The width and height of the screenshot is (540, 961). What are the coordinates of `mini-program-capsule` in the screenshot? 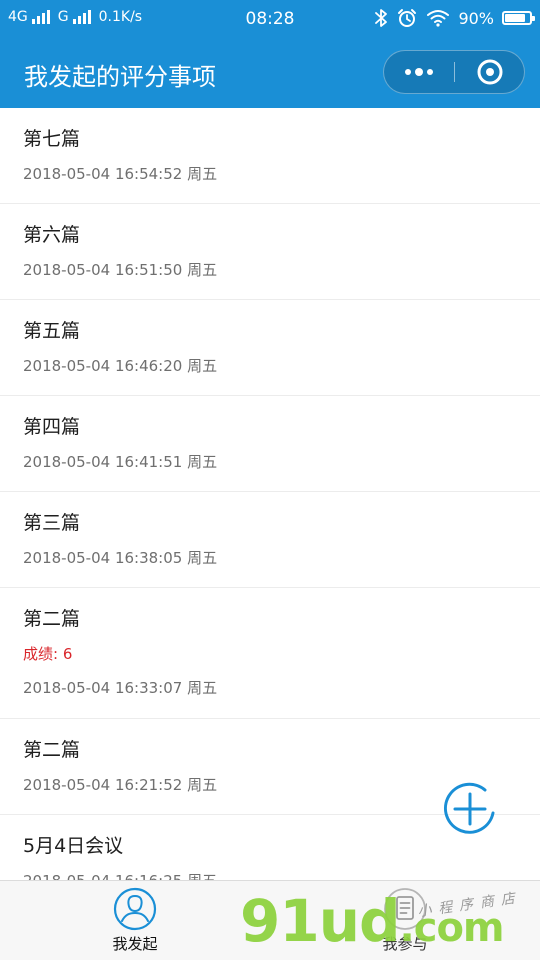 It's located at (454, 72).